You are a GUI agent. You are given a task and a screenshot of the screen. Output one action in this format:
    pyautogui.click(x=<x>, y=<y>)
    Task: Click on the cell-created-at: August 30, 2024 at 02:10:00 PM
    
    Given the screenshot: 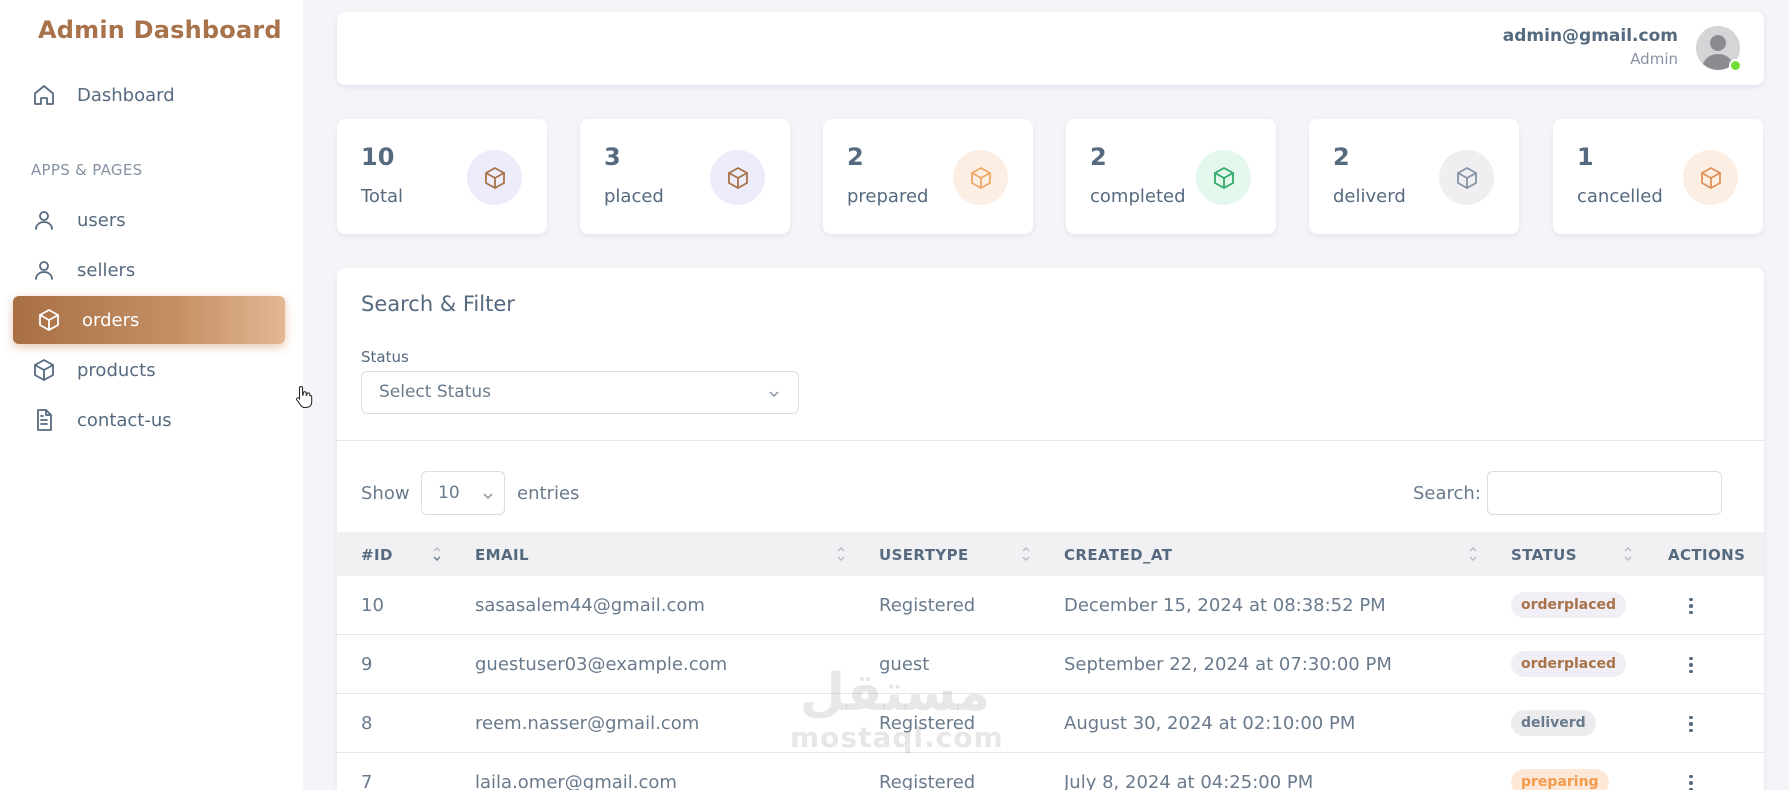 What is the action you would take?
    pyautogui.click(x=1210, y=723)
    